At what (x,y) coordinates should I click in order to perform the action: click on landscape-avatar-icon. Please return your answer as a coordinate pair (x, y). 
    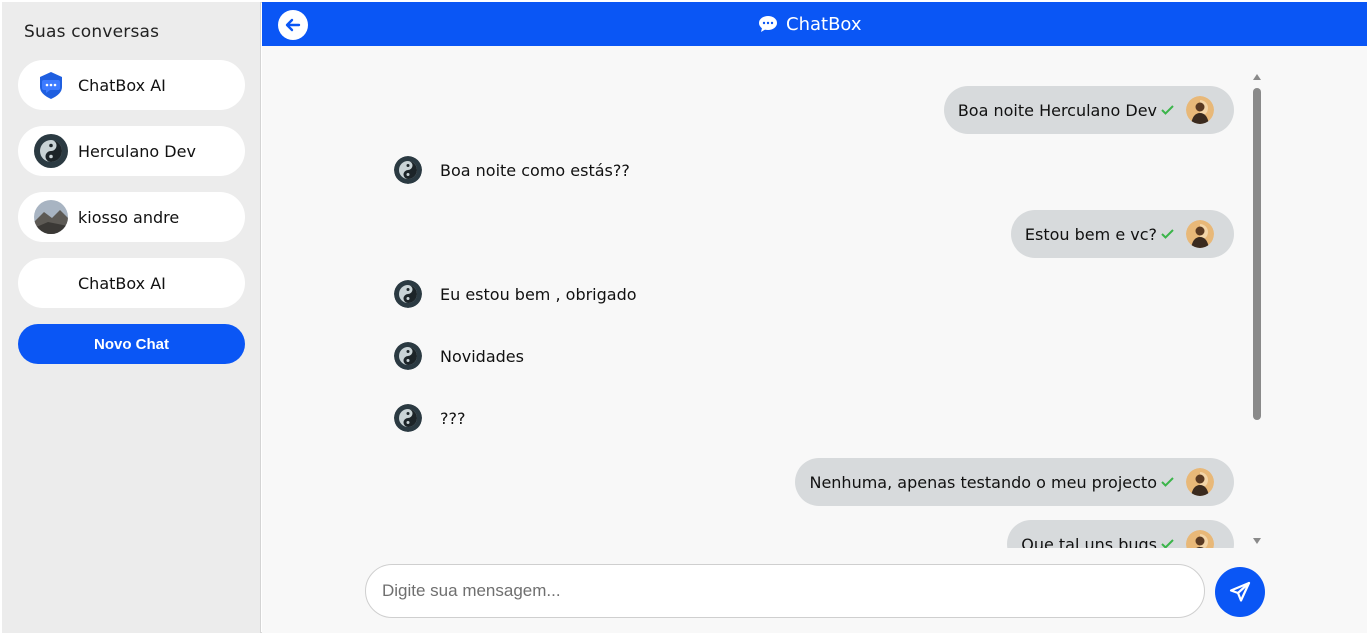
    Looking at the image, I should click on (51, 217).